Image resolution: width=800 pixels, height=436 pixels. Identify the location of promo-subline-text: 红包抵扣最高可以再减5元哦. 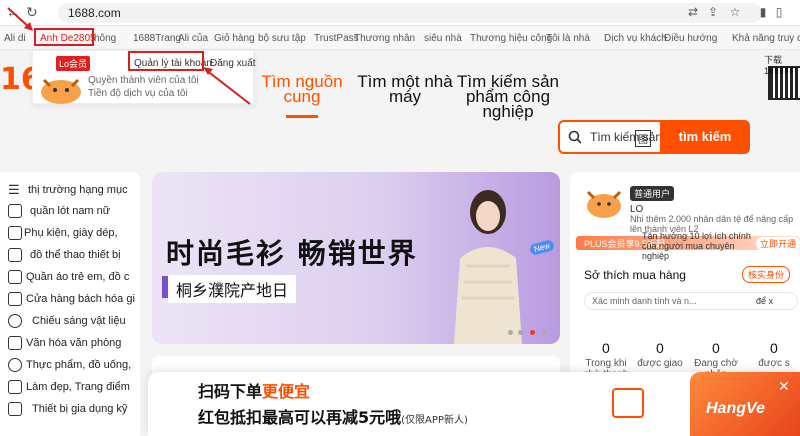
(300, 417).